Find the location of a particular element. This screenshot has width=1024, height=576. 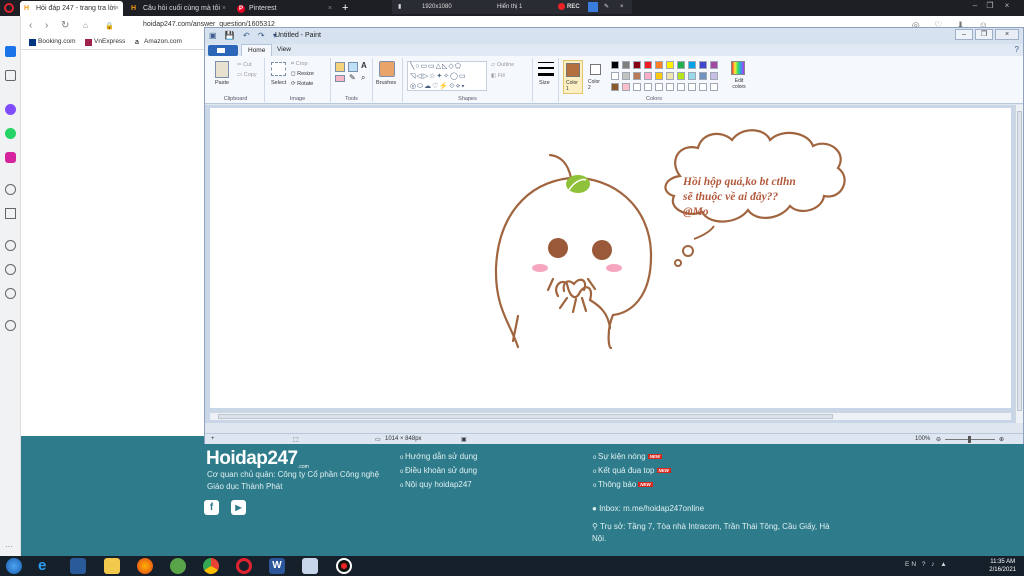

messenger-icon is located at coordinates (10, 109).